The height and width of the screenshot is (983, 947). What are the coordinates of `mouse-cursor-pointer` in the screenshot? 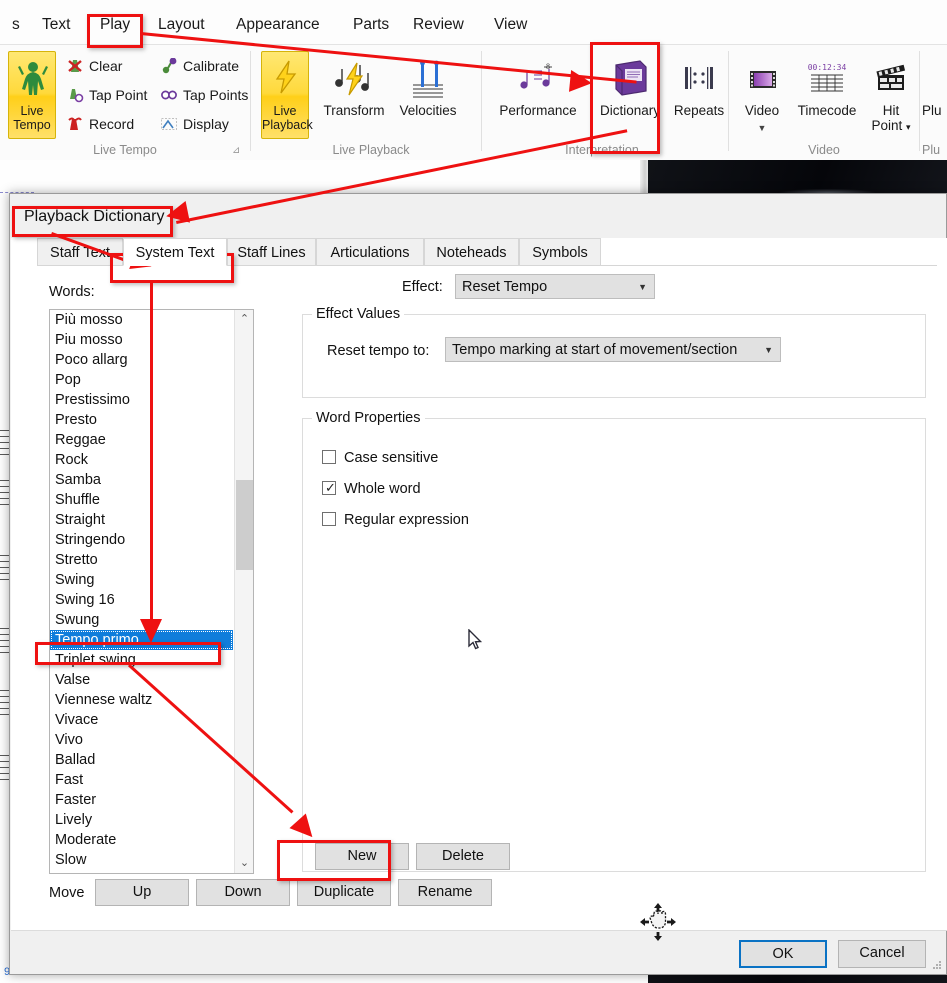 It's located at (476, 640).